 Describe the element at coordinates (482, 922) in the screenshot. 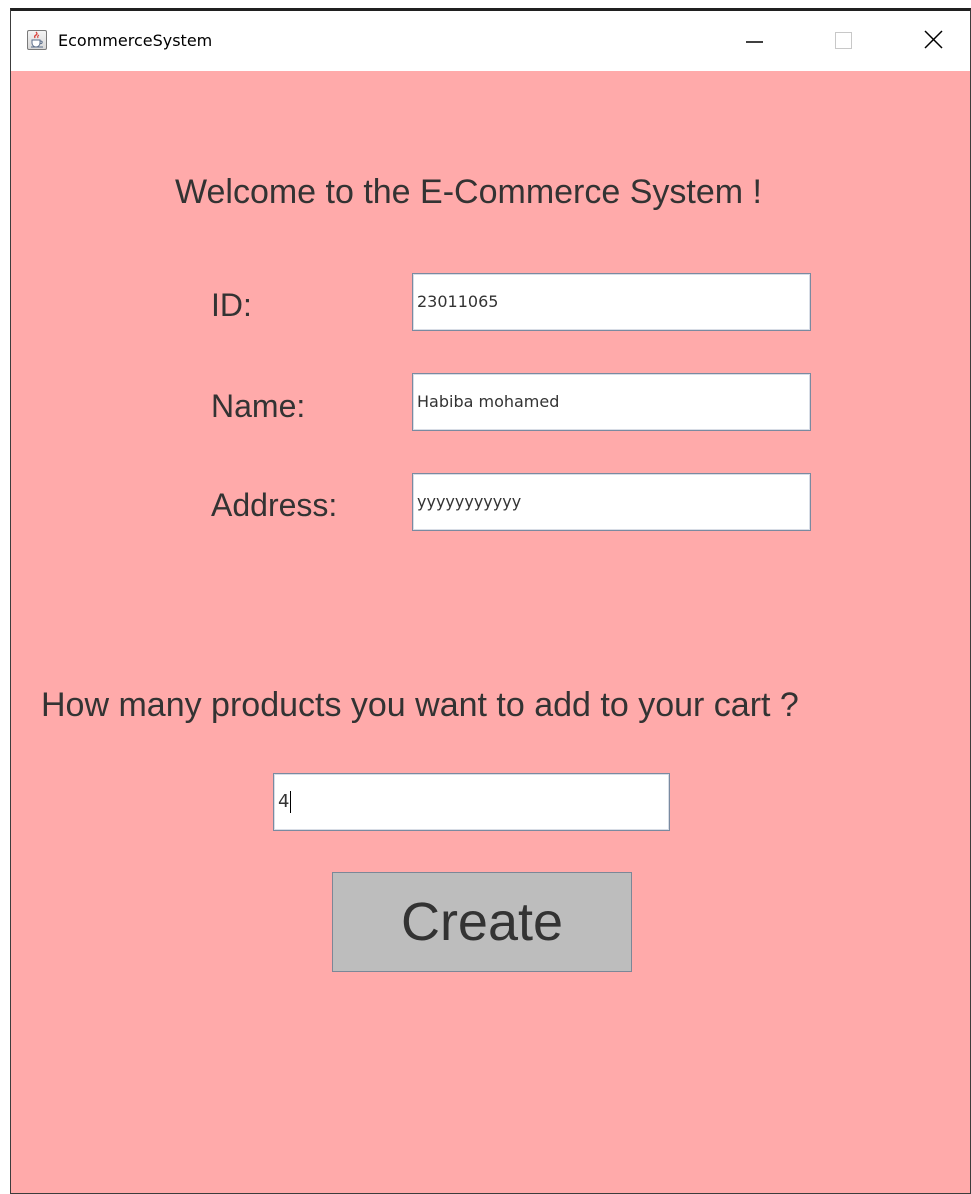

I see `create-button: Create` at that location.